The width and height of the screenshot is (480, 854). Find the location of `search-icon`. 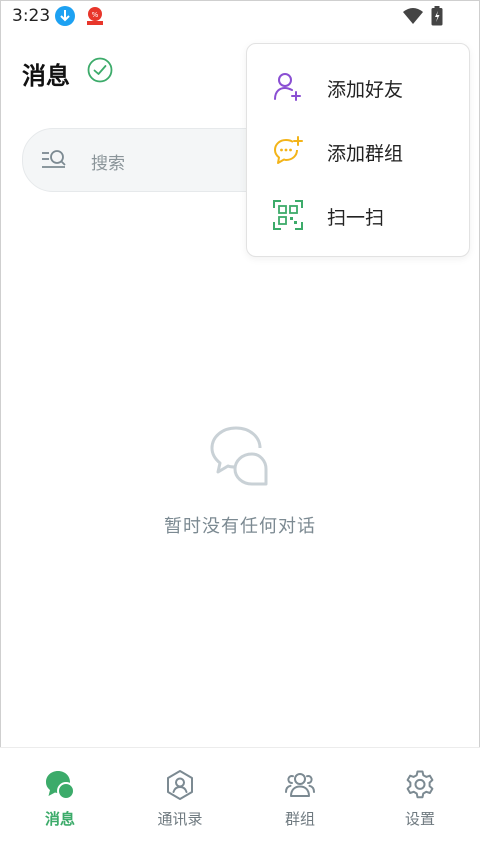

search-icon is located at coordinates (55, 162).